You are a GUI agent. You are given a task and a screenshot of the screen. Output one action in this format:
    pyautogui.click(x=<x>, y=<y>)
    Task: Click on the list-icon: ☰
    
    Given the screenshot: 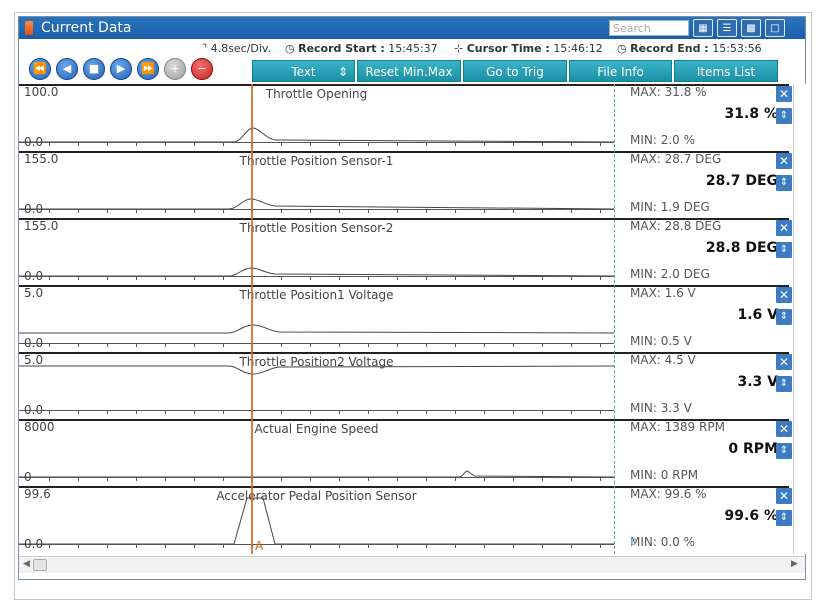 What is the action you would take?
    pyautogui.click(x=727, y=28)
    